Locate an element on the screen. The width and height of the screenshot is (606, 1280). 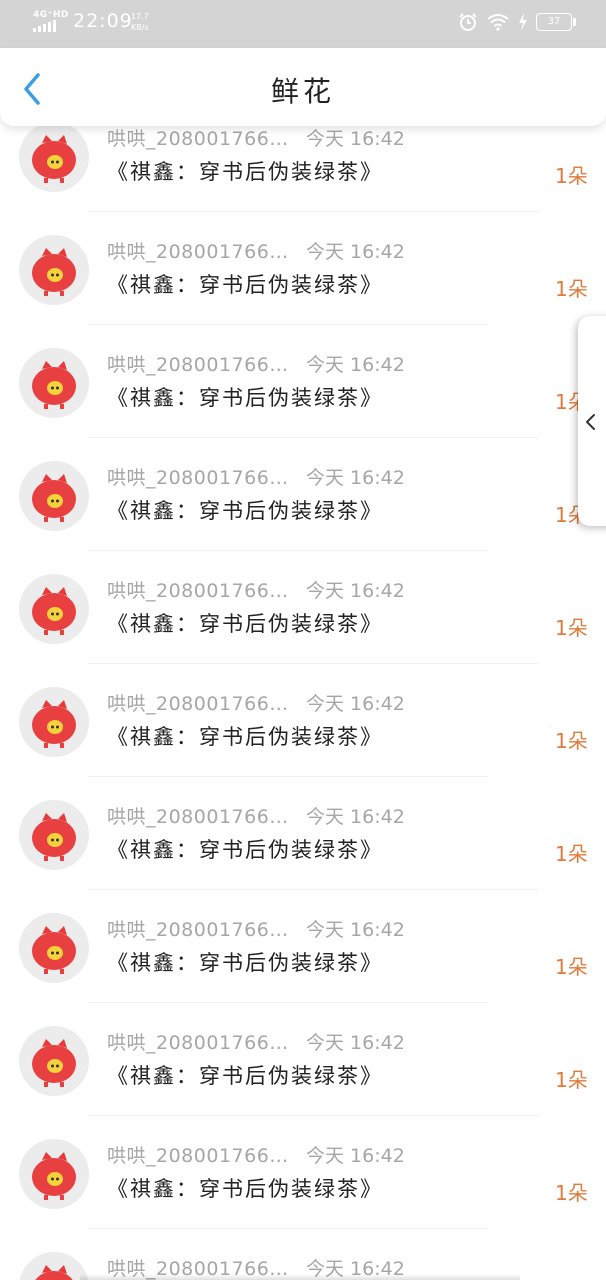
page-title: 鲜花 is located at coordinates (302, 91).